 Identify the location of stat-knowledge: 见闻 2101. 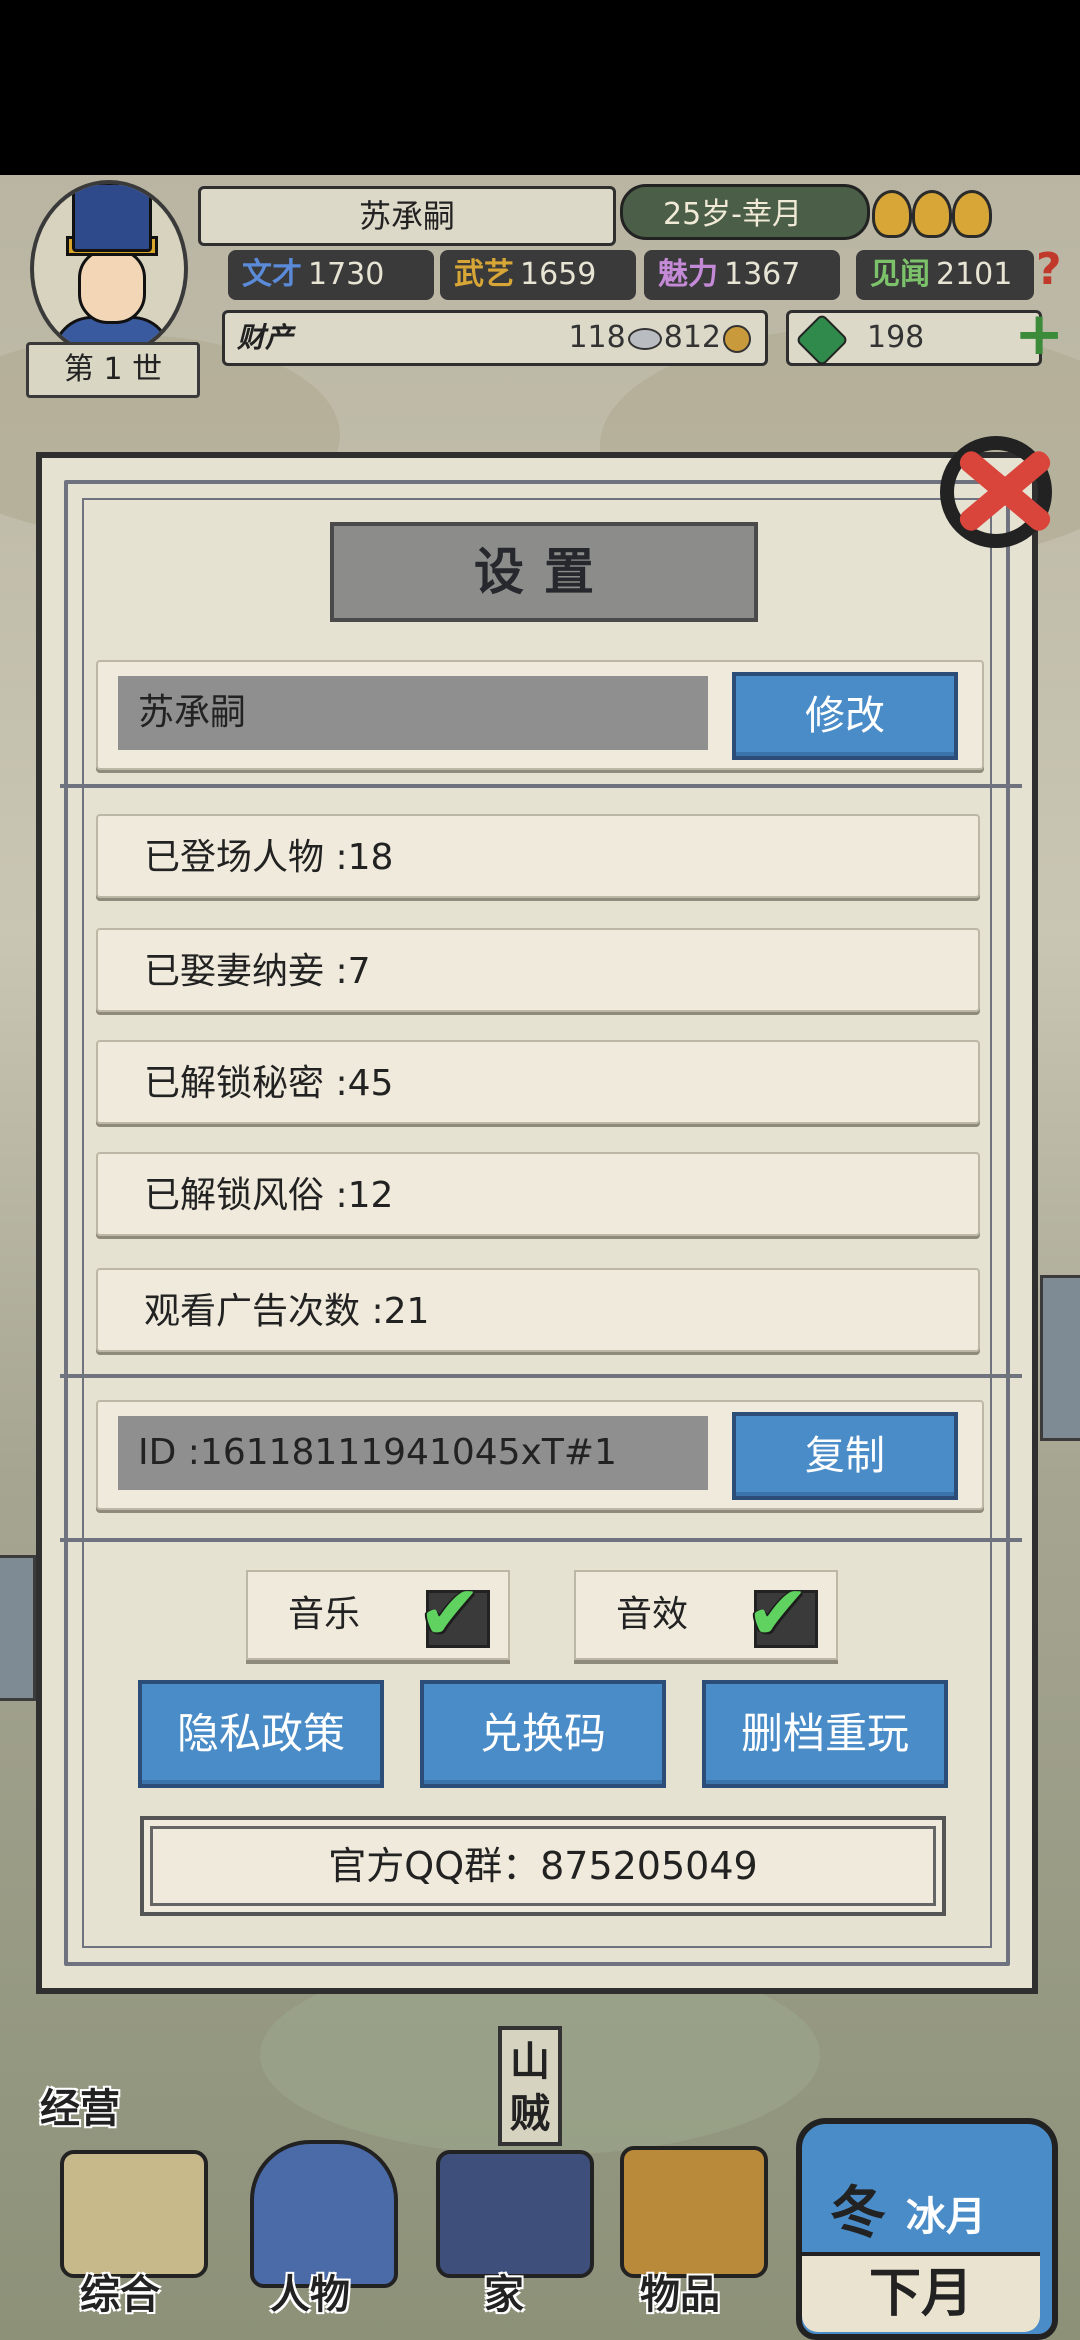
(945, 275).